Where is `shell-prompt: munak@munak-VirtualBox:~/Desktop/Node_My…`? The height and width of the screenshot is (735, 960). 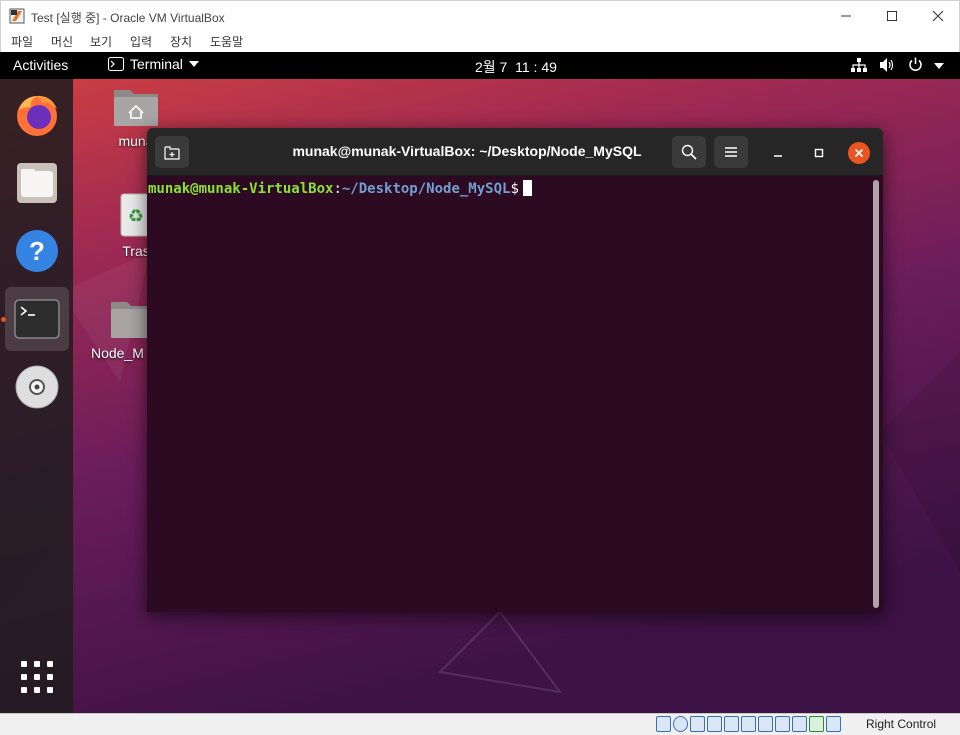 shell-prompt: munak@munak-VirtualBox:~/Desktop/Node_My… is located at coordinates (340, 188).